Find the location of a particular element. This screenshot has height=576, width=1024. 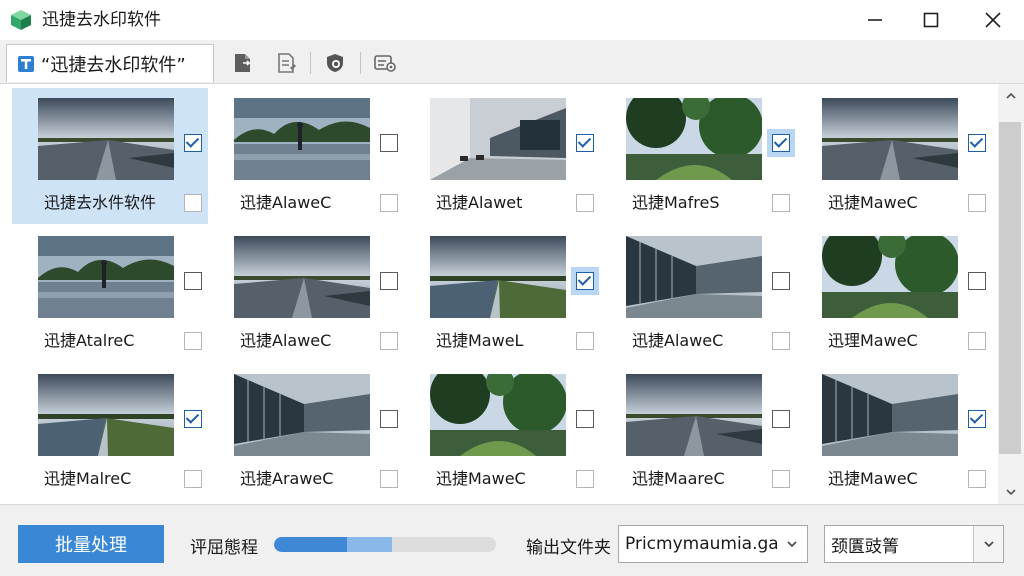

scroll-down-icon is located at coordinates (1011, 492).